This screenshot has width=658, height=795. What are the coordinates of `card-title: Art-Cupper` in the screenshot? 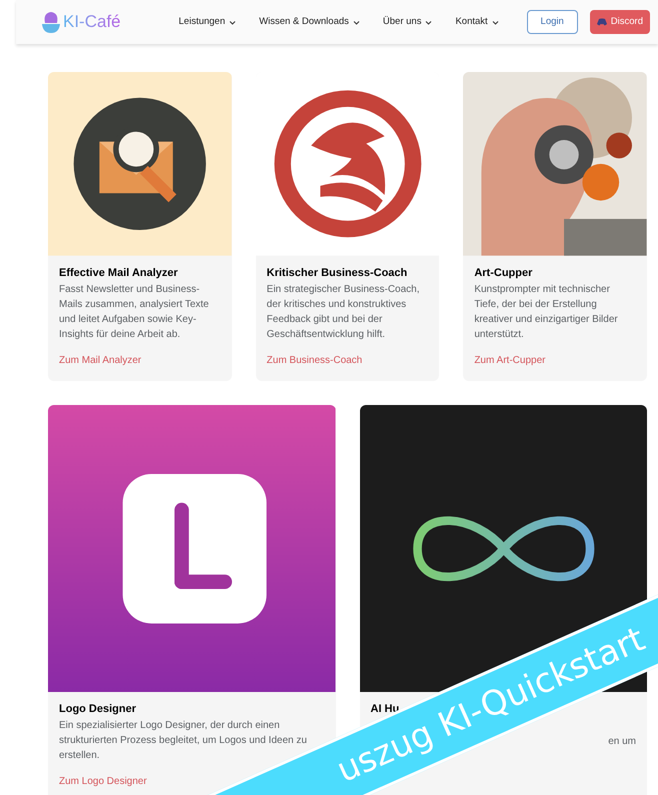 It's located at (504, 273).